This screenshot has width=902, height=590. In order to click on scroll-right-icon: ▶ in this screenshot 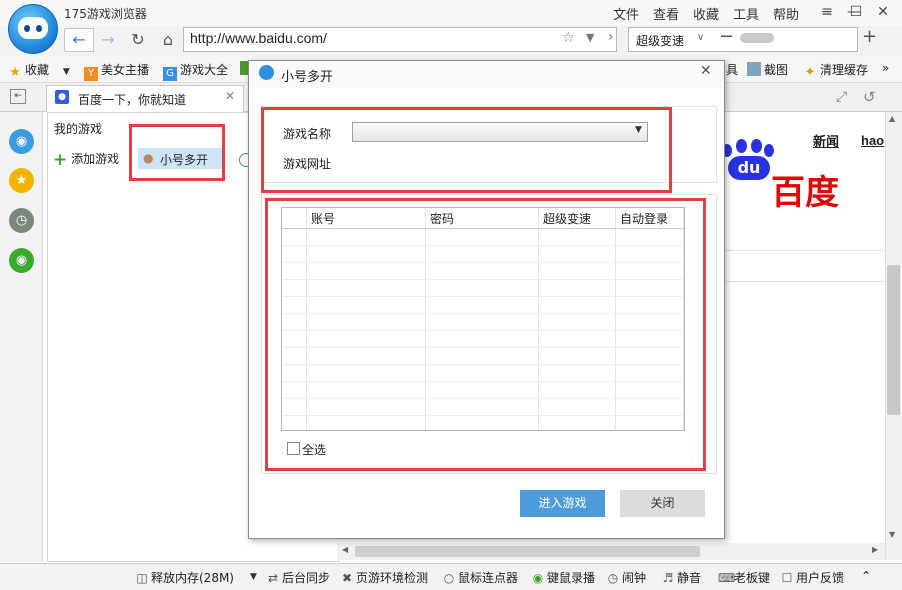, I will do `click(875, 549)`.